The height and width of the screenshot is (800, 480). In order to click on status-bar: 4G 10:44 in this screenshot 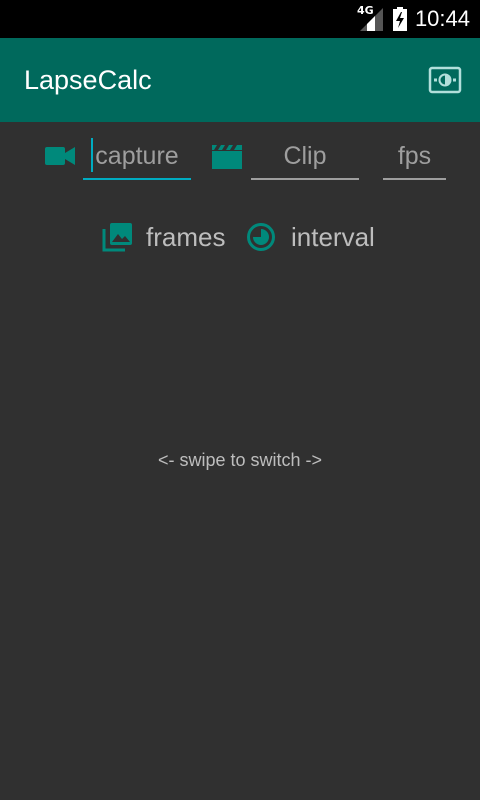, I will do `click(240, 19)`.